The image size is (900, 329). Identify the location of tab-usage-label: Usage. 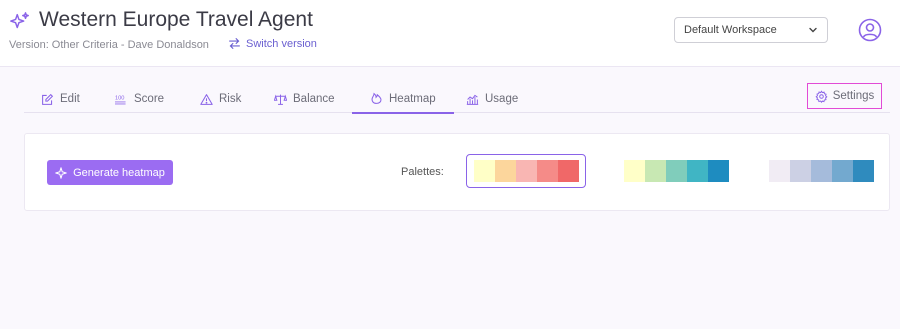
(502, 99).